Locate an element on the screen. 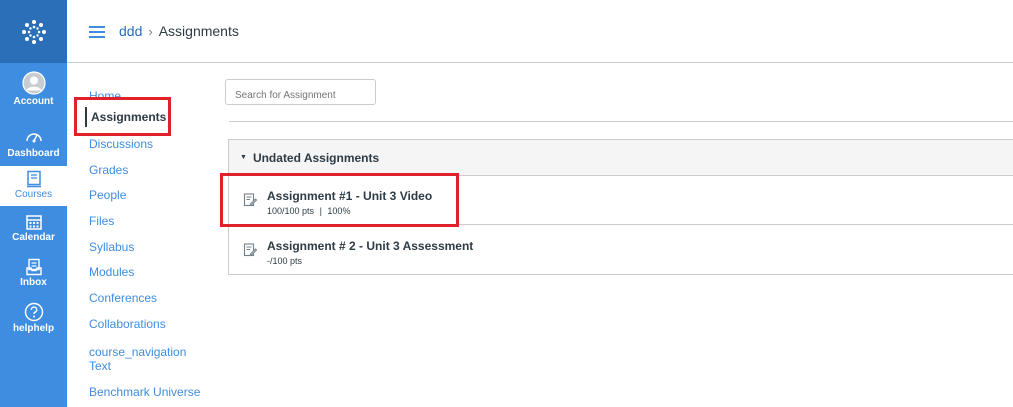 This screenshot has width=1013, height=407. assignment-search-input is located at coordinates (300, 92).